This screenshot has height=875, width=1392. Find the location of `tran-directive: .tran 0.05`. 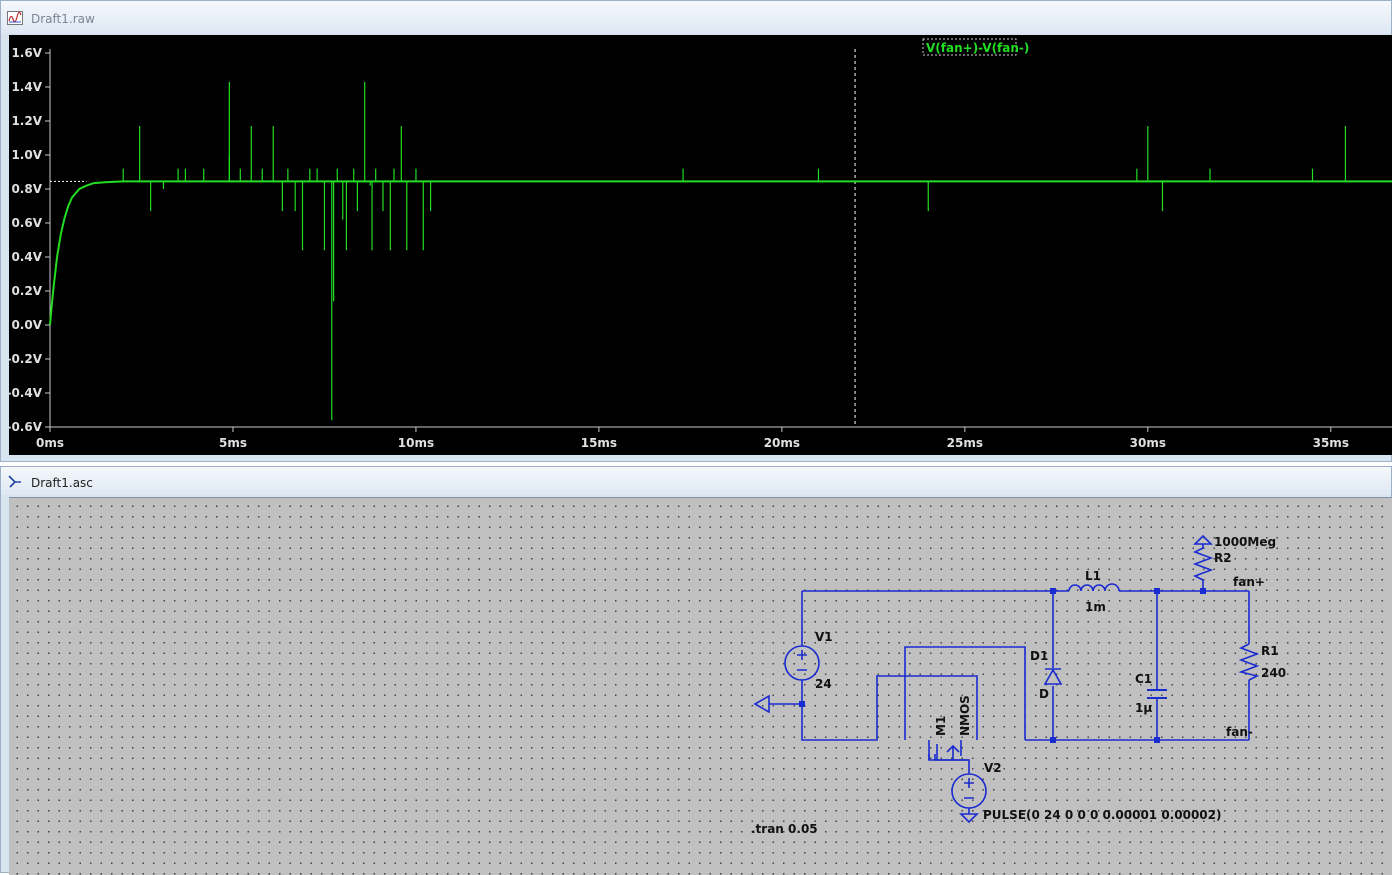

tran-directive: .tran 0.05 is located at coordinates (784, 829).